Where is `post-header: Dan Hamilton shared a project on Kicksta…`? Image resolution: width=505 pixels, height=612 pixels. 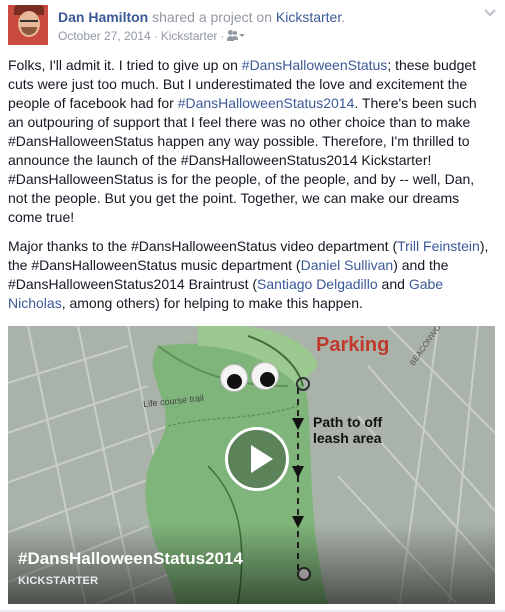 post-header: Dan Hamilton shared a project on Kicksta… is located at coordinates (201, 17).